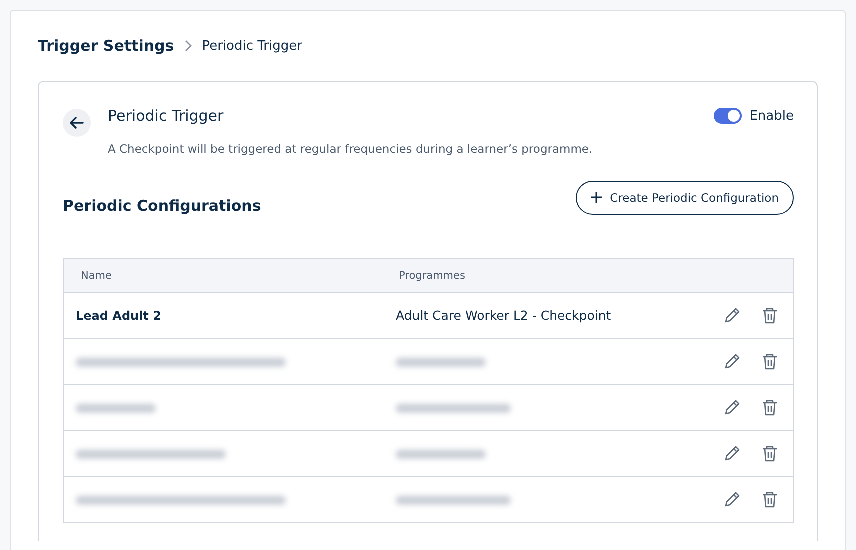 The height and width of the screenshot is (550, 856). I want to click on plus-icon, so click(596, 197).